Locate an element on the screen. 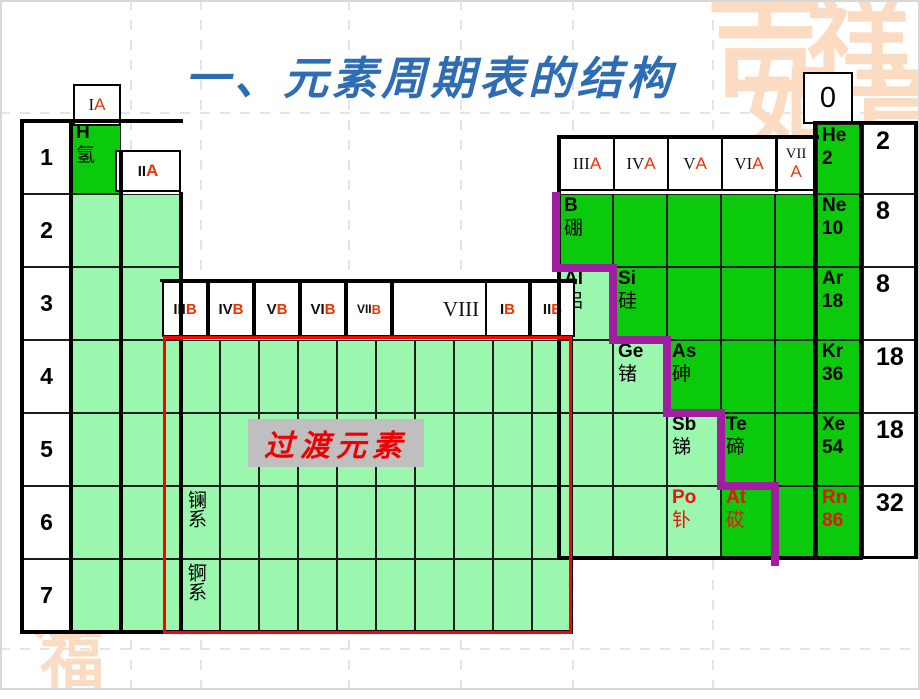 Image resolution: width=920 pixels, height=699 pixels. element-Te: Te 碲 is located at coordinates (748, 449).